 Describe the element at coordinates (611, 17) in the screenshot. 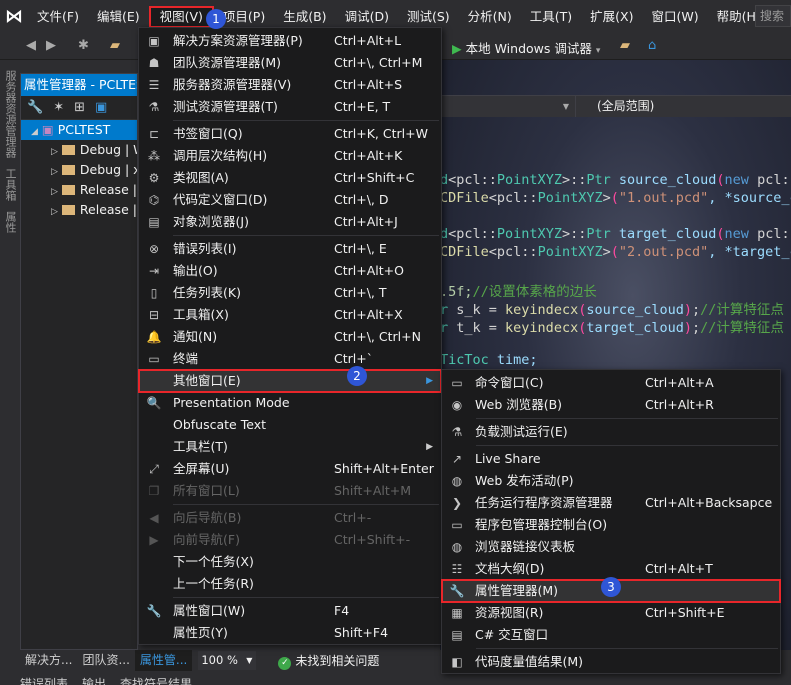

I see `menu-9: 扩展(X)` at that location.